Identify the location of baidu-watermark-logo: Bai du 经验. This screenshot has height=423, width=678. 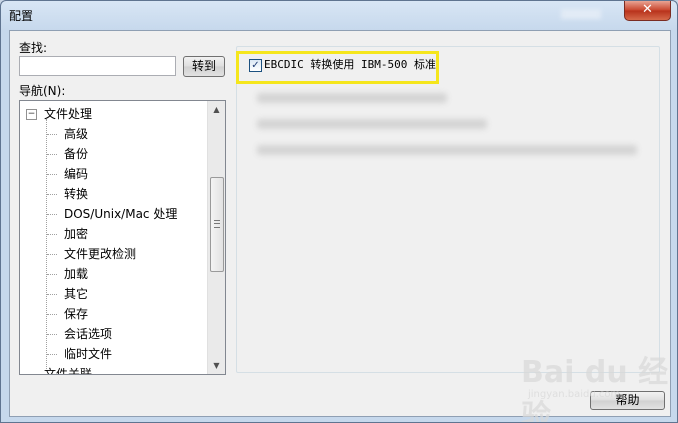
(595, 389).